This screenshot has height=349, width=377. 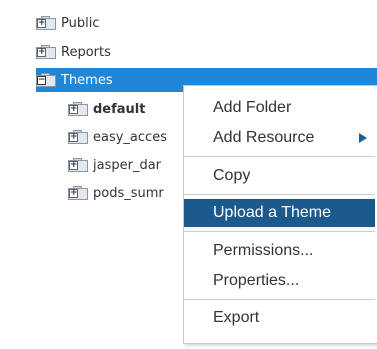 I want to click on tree-node-label: jasper_dar, so click(x=127, y=165).